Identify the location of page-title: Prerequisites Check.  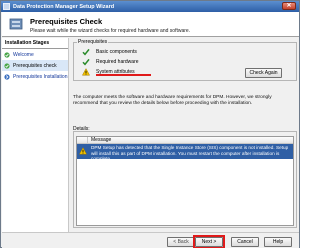
(66, 21).